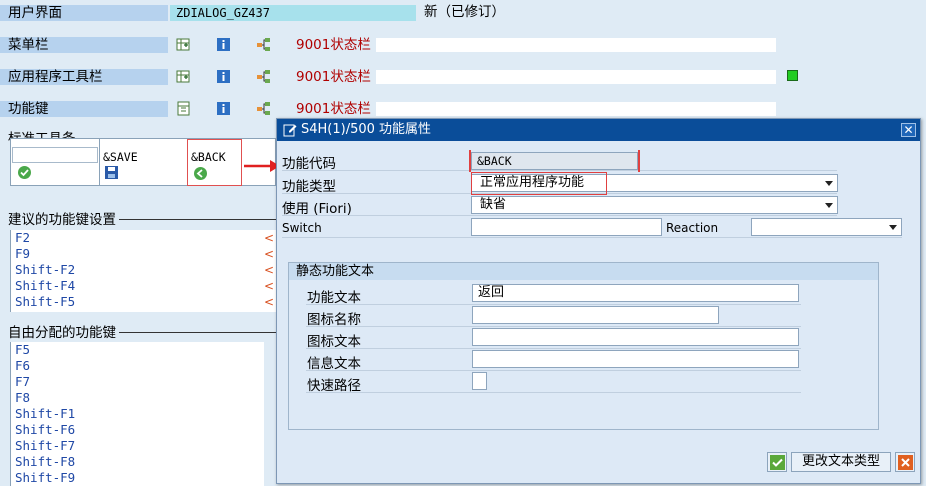 The height and width of the screenshot is (486, 926). What do you see at coordinates (84, 13) in the screenshot?
I see `user-interface-label: 用户界面` at bounding box center [84, 13].